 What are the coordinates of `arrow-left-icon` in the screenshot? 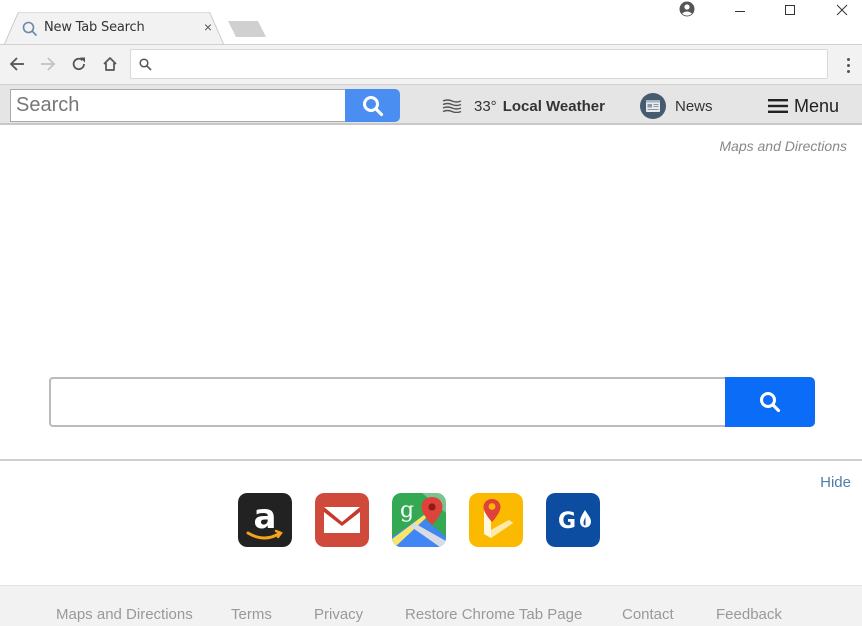 It's located at (16, 64).